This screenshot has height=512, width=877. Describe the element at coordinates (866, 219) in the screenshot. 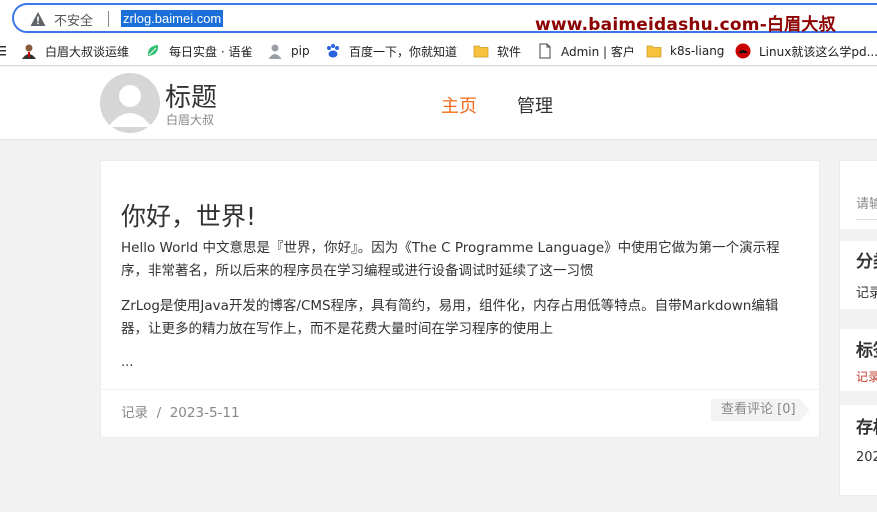

I see `search-underline` at that location.